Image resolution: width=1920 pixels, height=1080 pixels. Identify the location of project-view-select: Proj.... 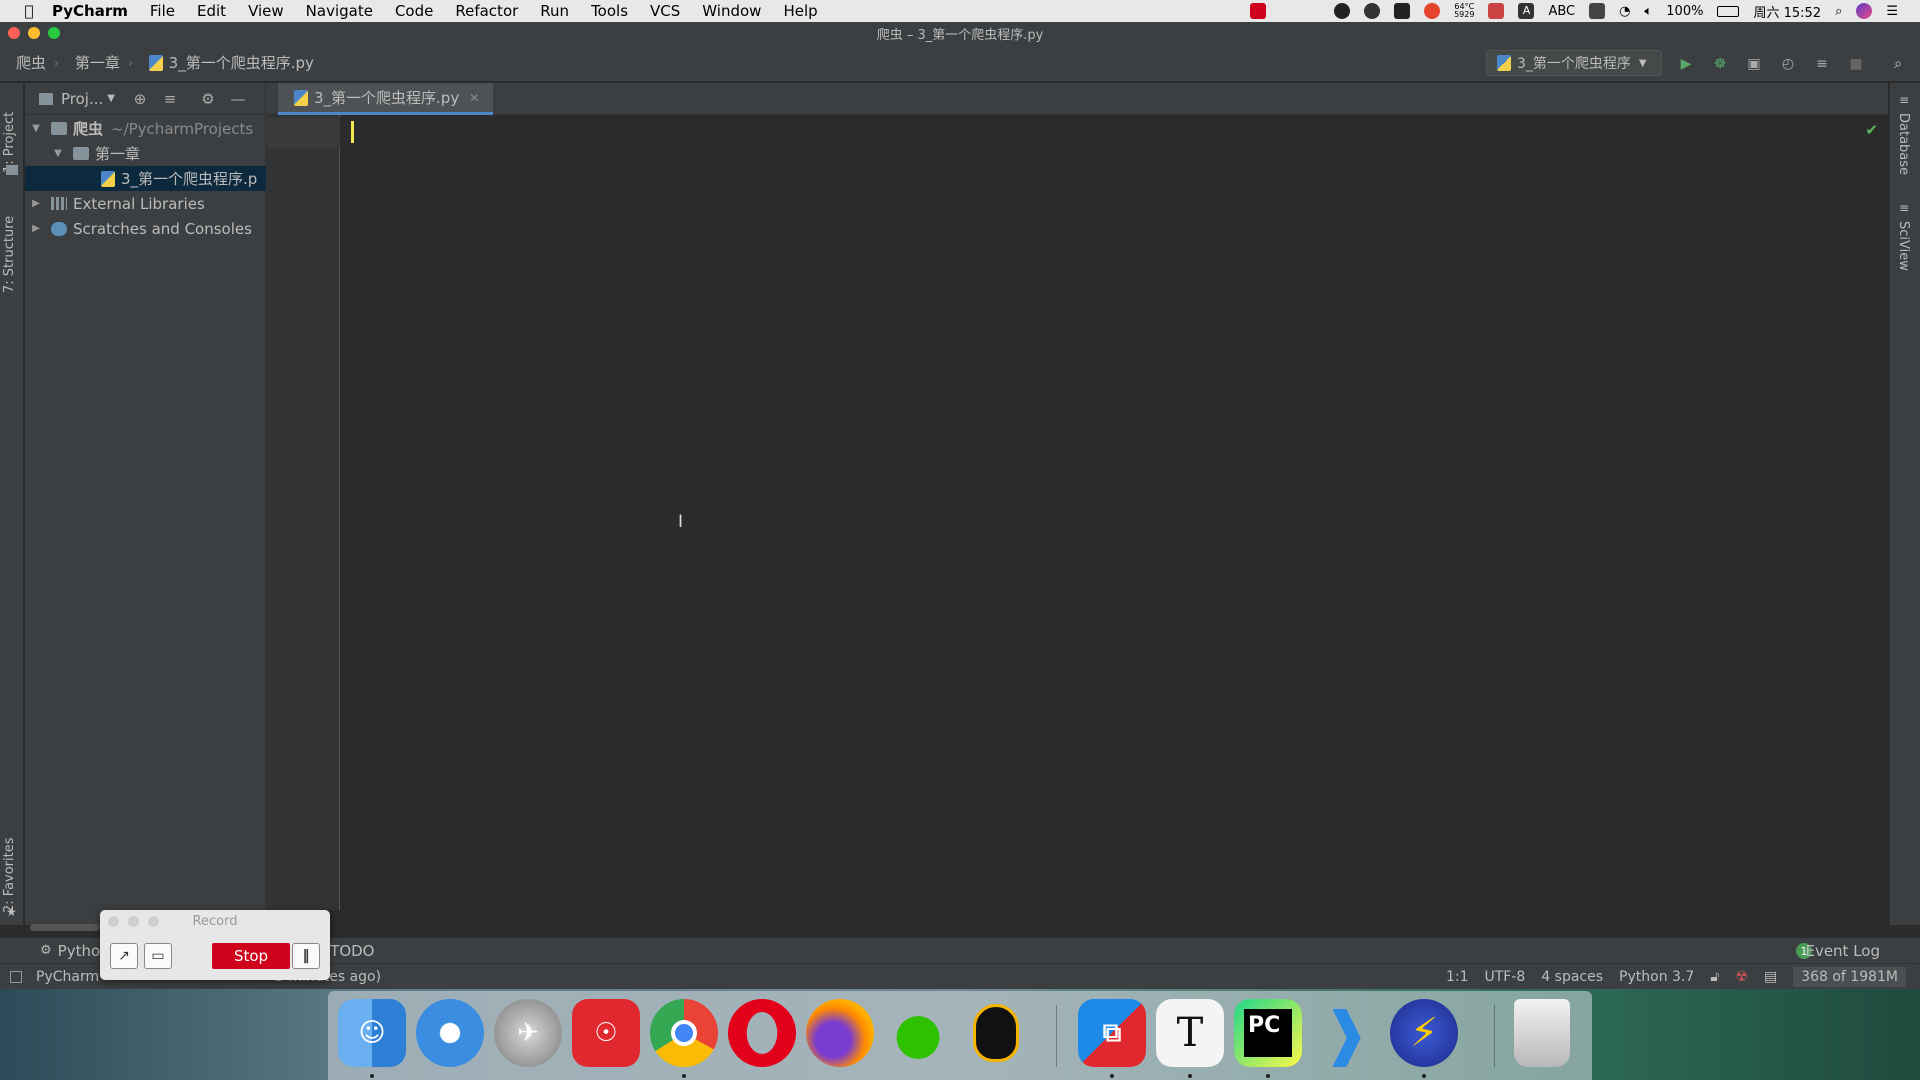
(78, 99).